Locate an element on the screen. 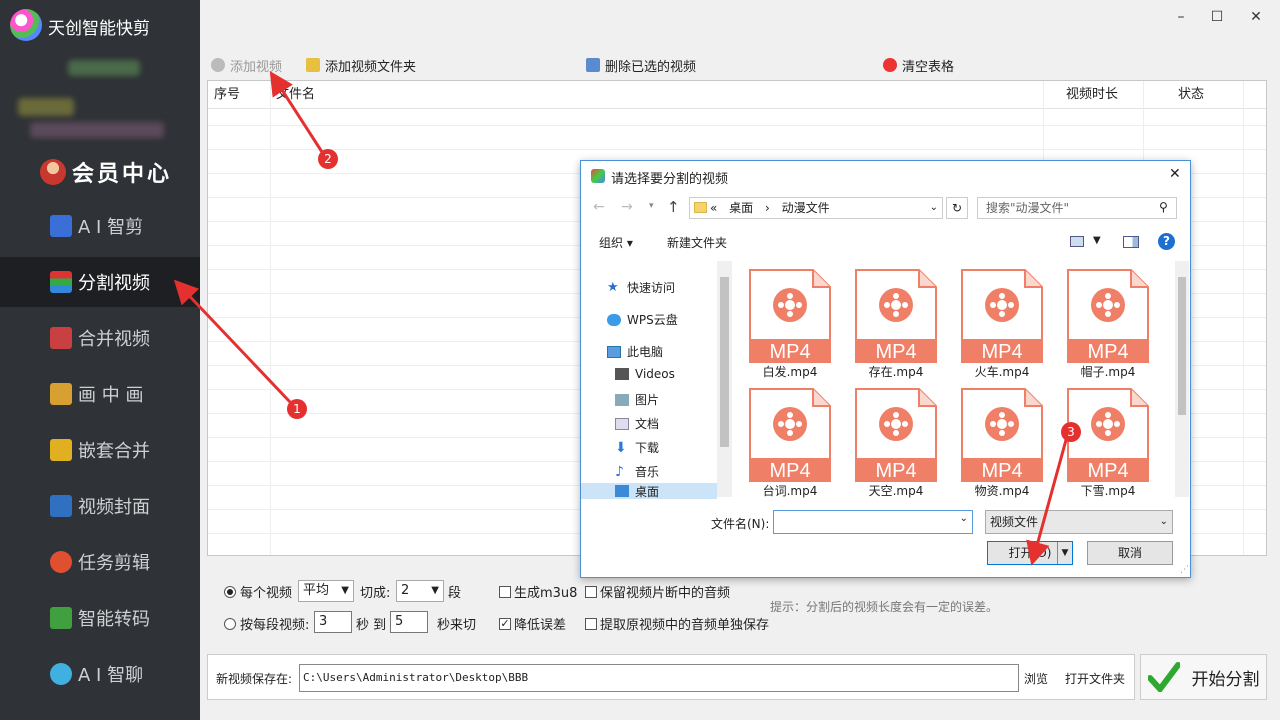 This screenshot has height=720, width=1280. file-tile: MP4 台词.mp4 is located at coordinates (783, 441).